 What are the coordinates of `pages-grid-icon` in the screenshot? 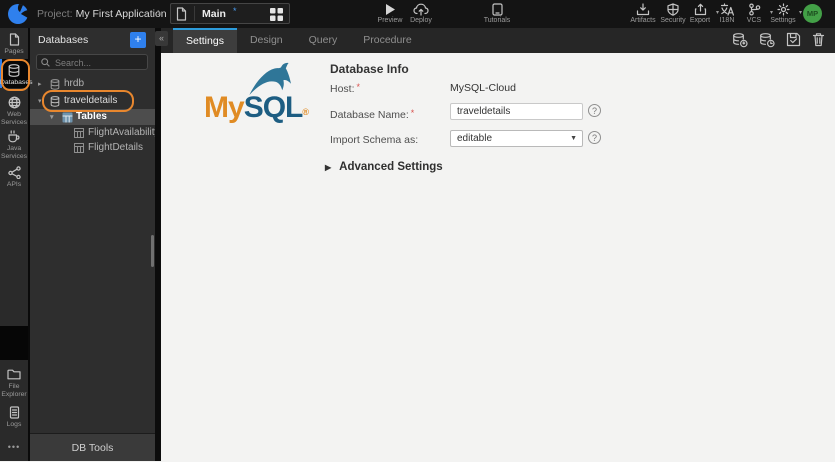 It's located at (276, 14).